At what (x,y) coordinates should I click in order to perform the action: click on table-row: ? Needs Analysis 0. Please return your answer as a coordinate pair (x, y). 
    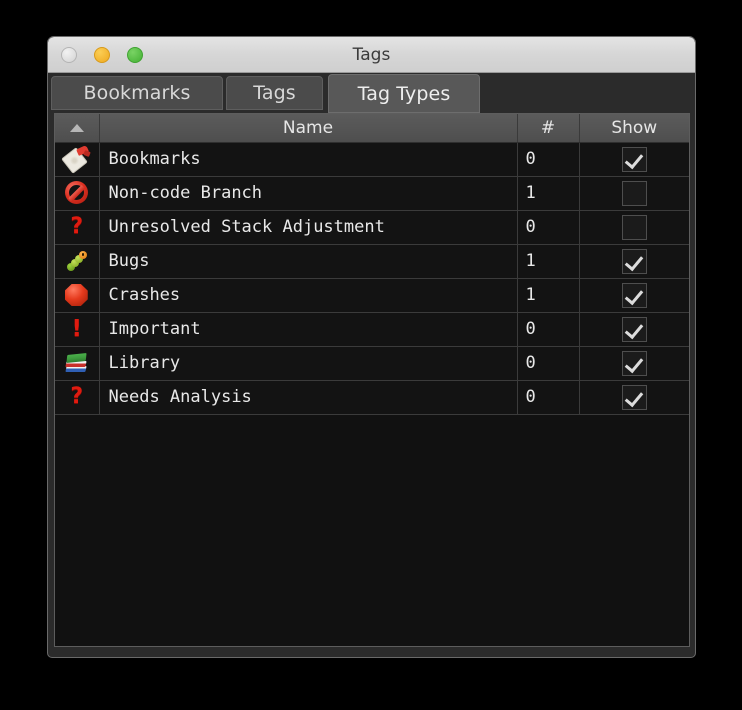
    Looking at the image, I should click on (372, 397).